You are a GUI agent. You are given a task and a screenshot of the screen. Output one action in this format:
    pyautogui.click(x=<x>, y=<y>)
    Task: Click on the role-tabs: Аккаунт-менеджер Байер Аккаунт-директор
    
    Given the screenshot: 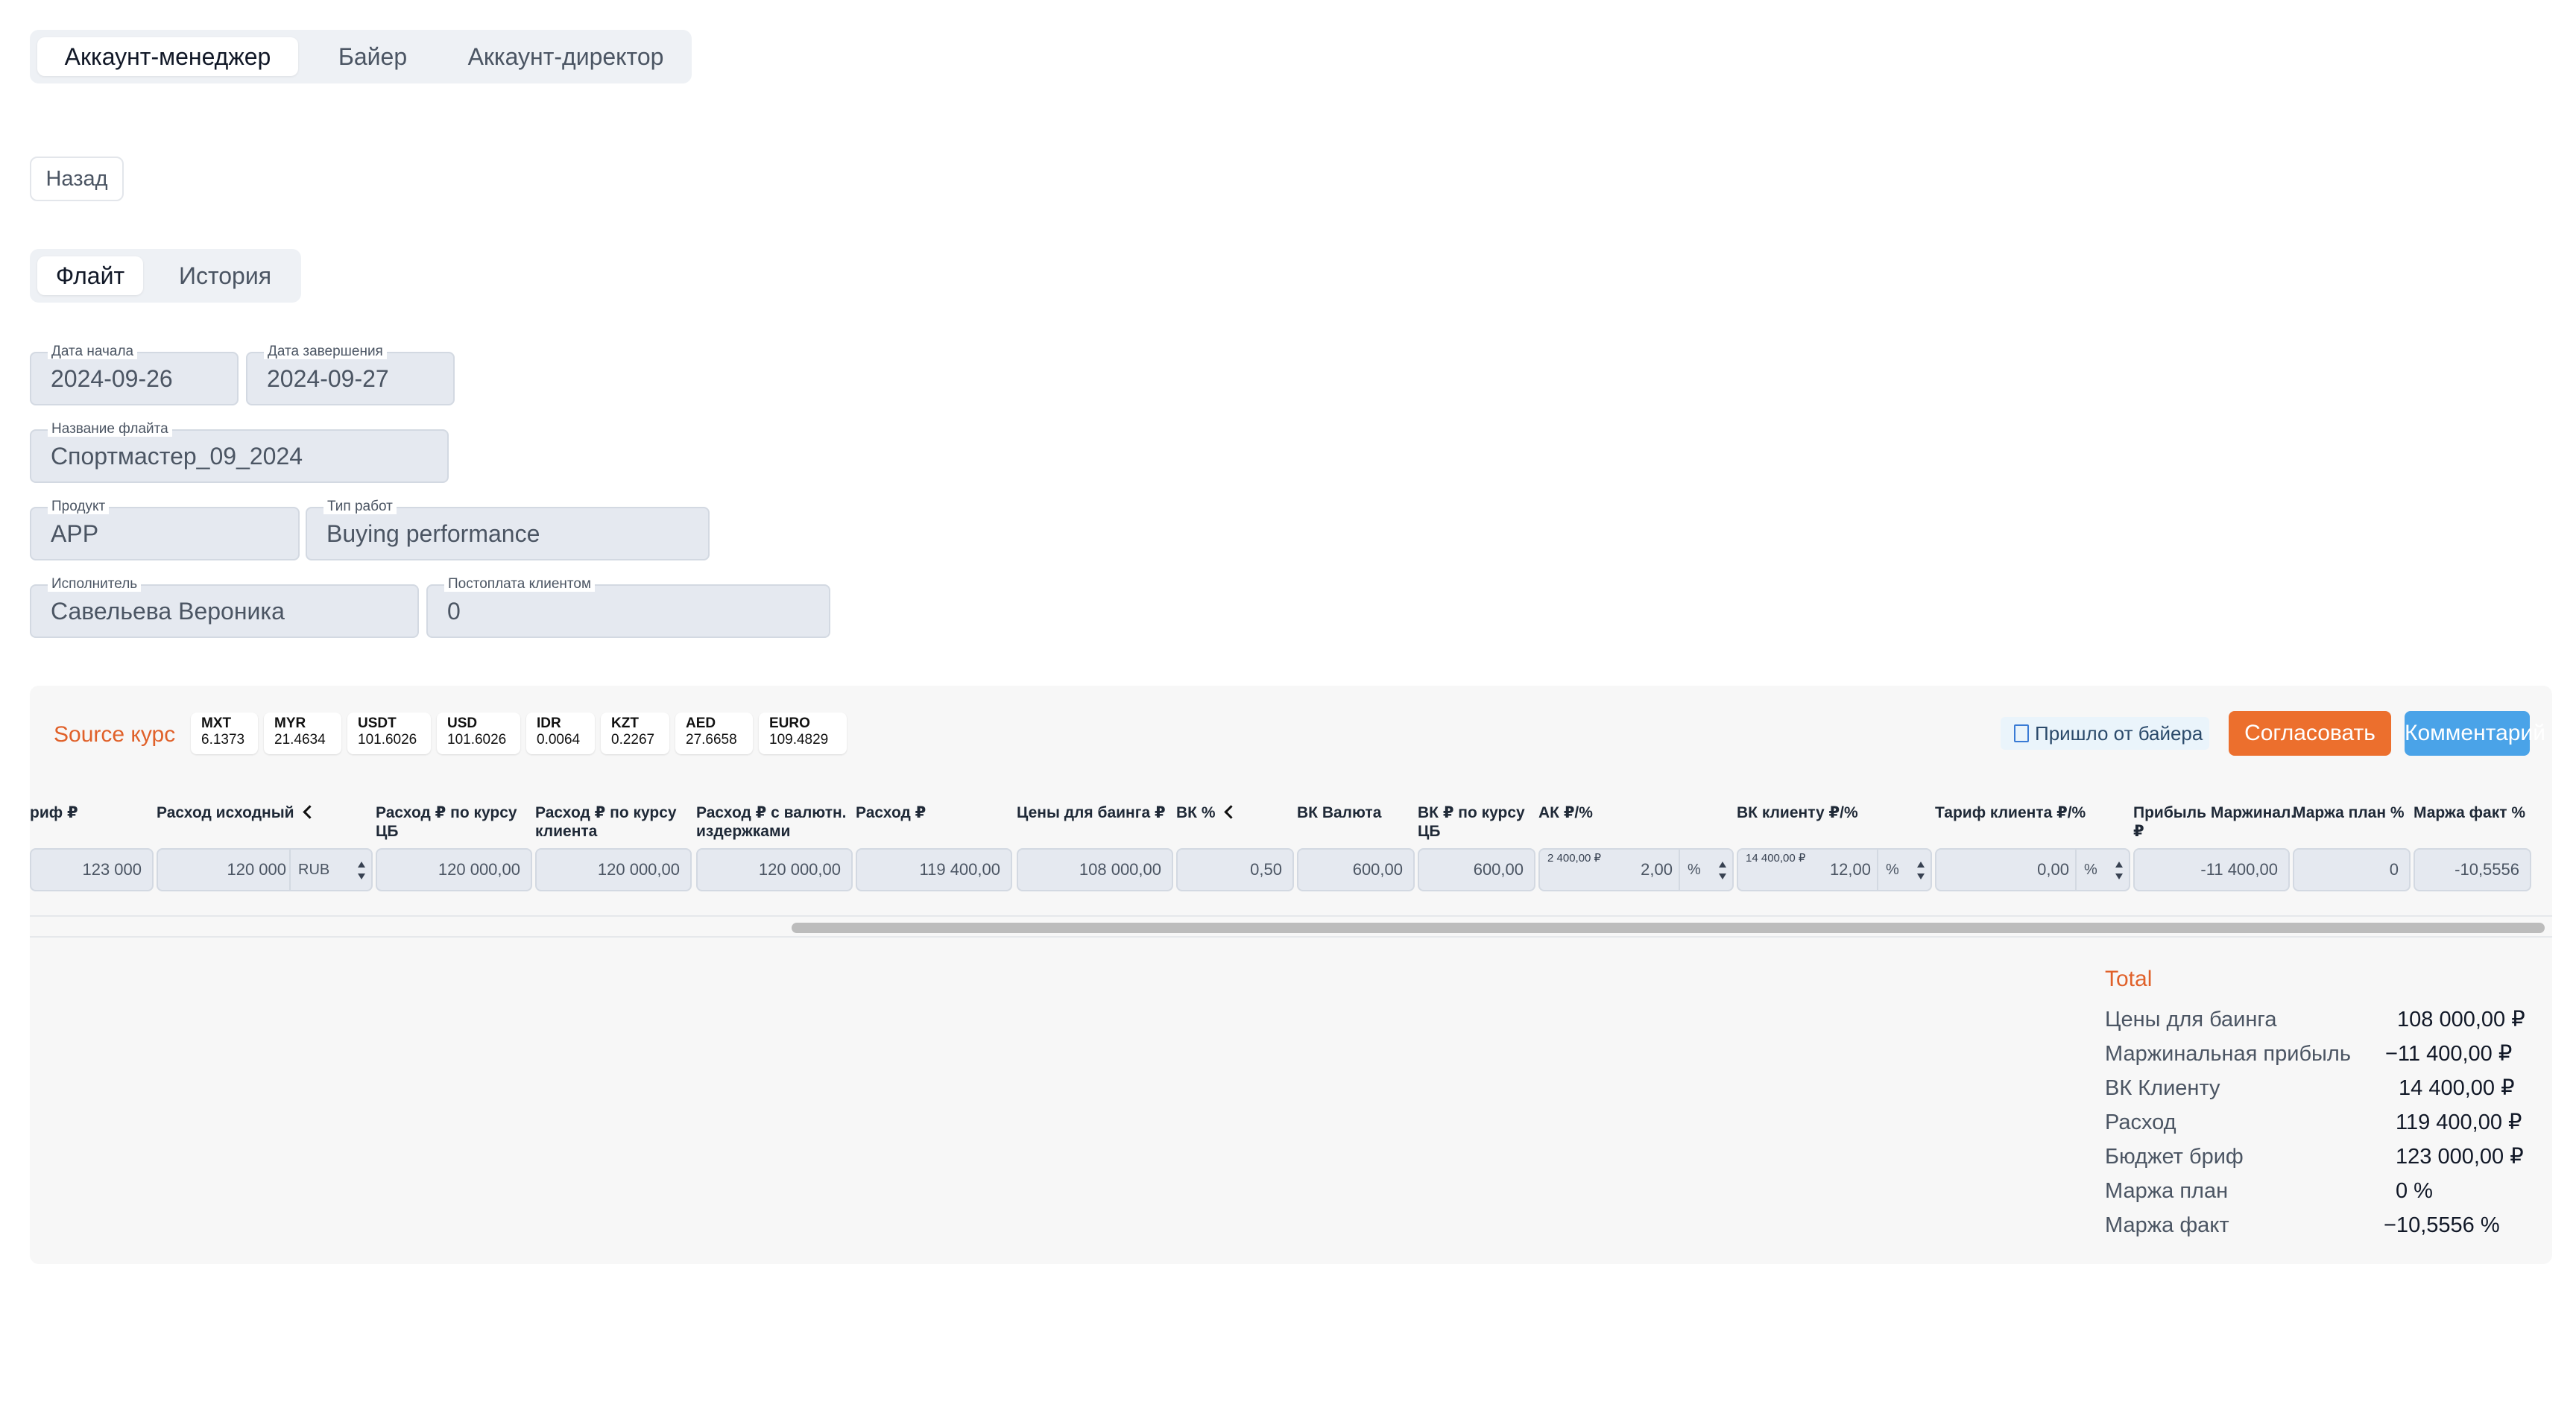 What is the action you would take?
    pyautogui.click(x=361, y=56)
    